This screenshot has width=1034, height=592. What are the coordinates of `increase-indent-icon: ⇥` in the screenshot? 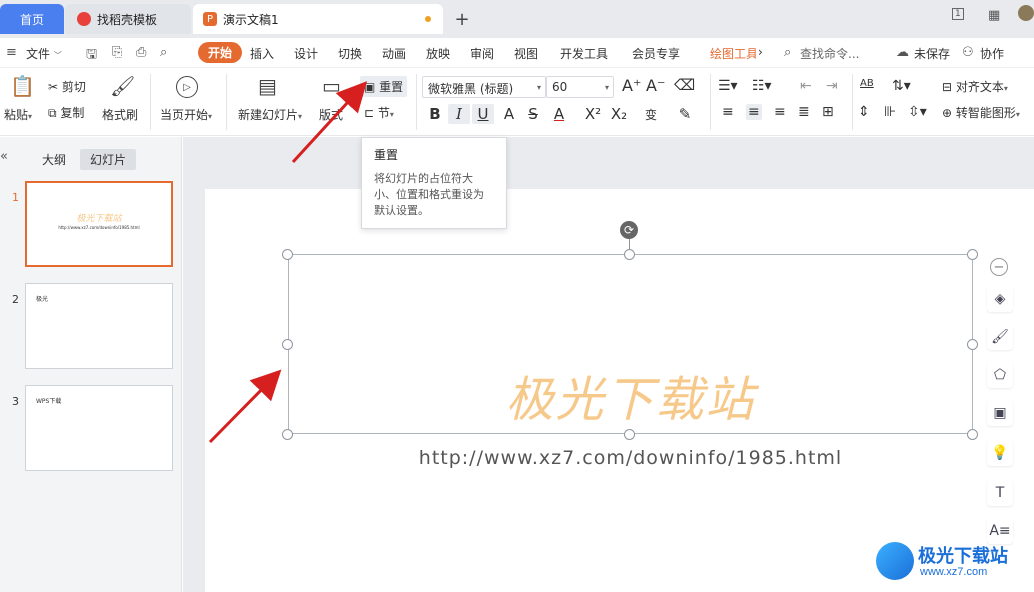 It's located at (832, 86).